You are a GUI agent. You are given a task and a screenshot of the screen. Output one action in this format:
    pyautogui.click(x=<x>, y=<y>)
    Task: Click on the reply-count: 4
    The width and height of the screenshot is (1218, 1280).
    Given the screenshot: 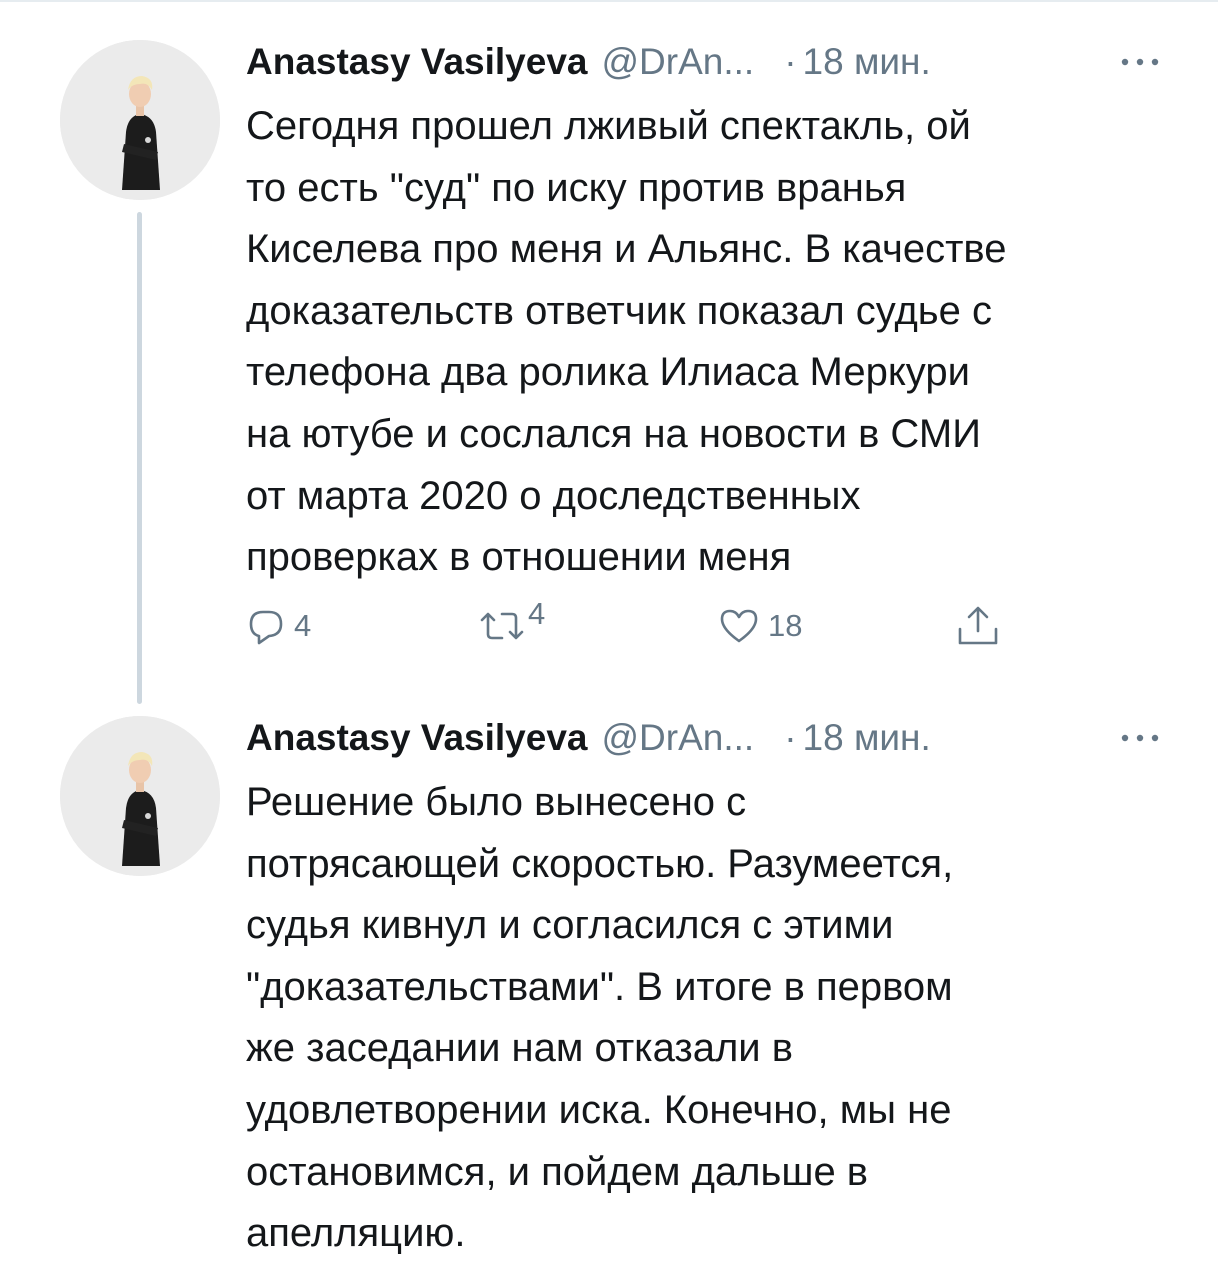 What is the action you would take?
    pyautogui.click(x=303, y=625)
    